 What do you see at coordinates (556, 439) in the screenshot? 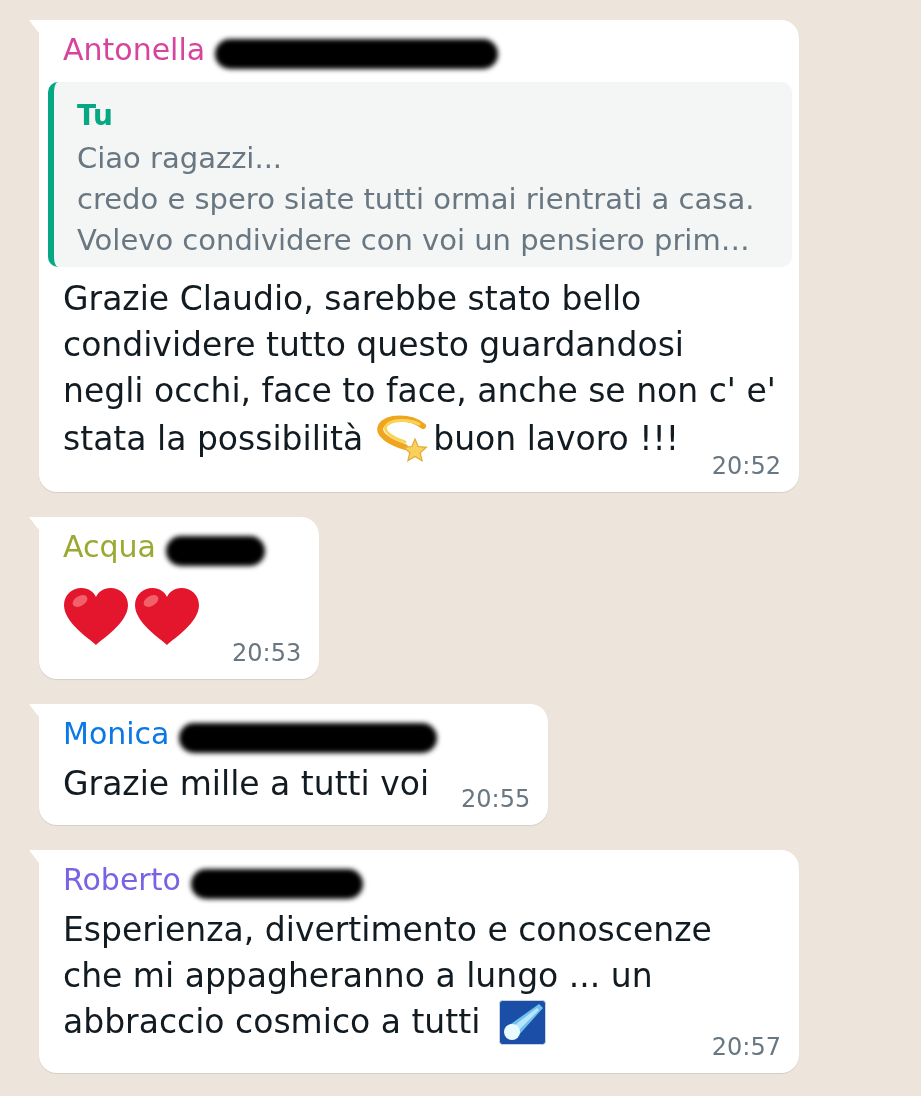
I see `message-text: buon lavoro !!!` at bounding box center [556, 439].